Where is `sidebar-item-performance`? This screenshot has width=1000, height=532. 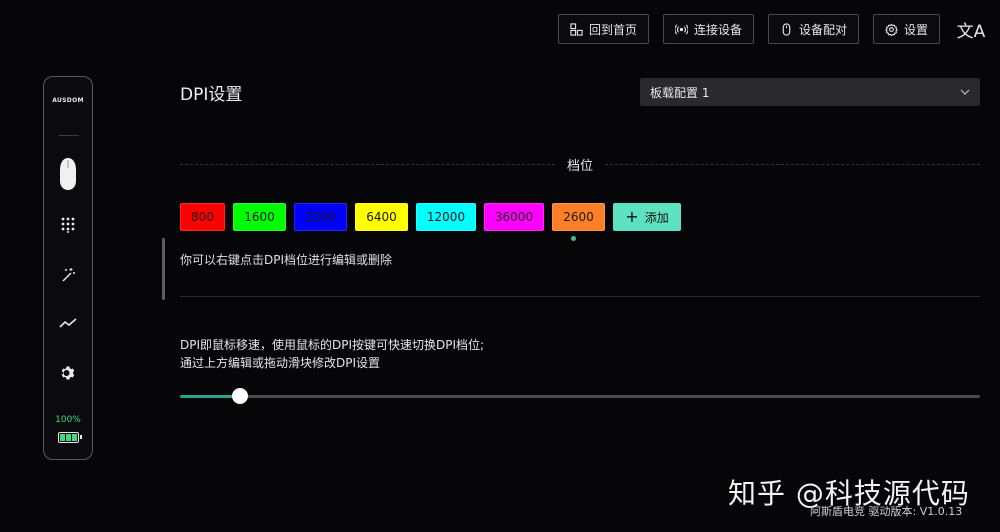 sidebar-item-performance is located at coordinates (68, 323).